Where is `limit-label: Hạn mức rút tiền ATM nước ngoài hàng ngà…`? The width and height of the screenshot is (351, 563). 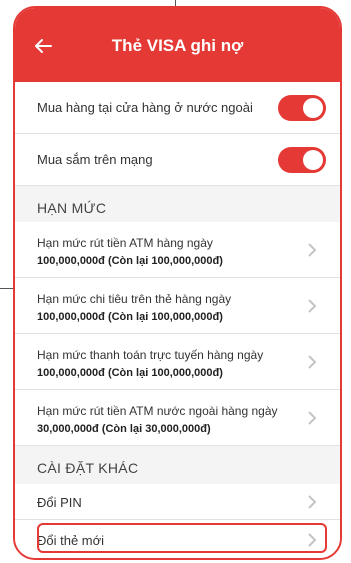 limit-label: Hạn mức rút tiền ATM nước ngoài hàng ngà… is located at coordinates (157, 411).